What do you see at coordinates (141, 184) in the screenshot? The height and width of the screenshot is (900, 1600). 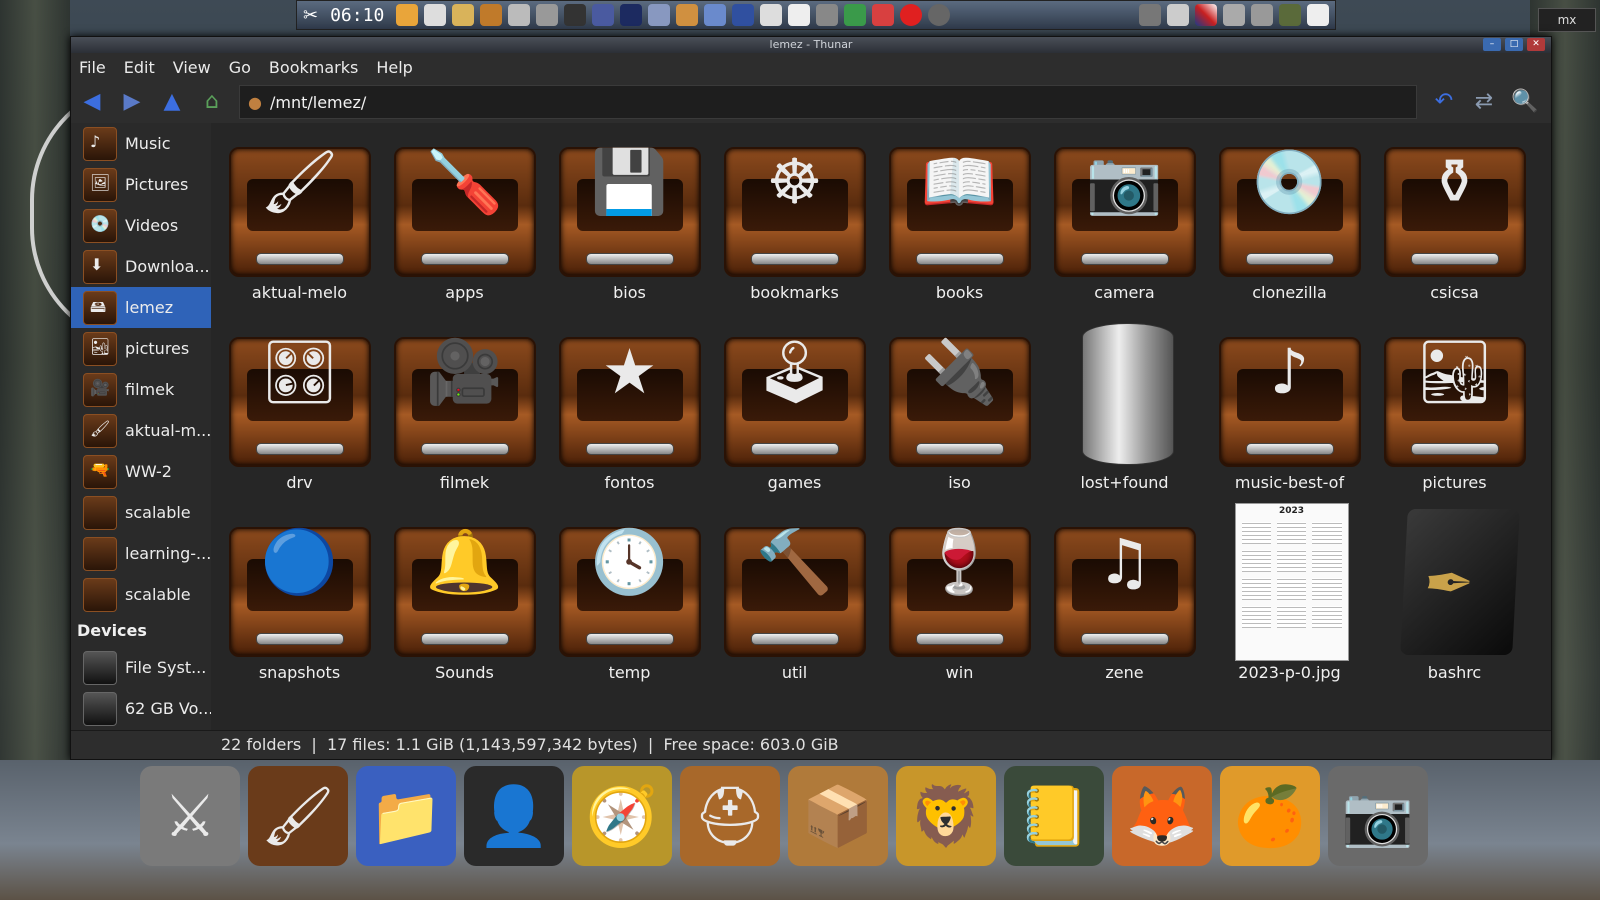 I see `sidebar-item-pictures: 🖼 Pictures` at bounding box center [141, 184].